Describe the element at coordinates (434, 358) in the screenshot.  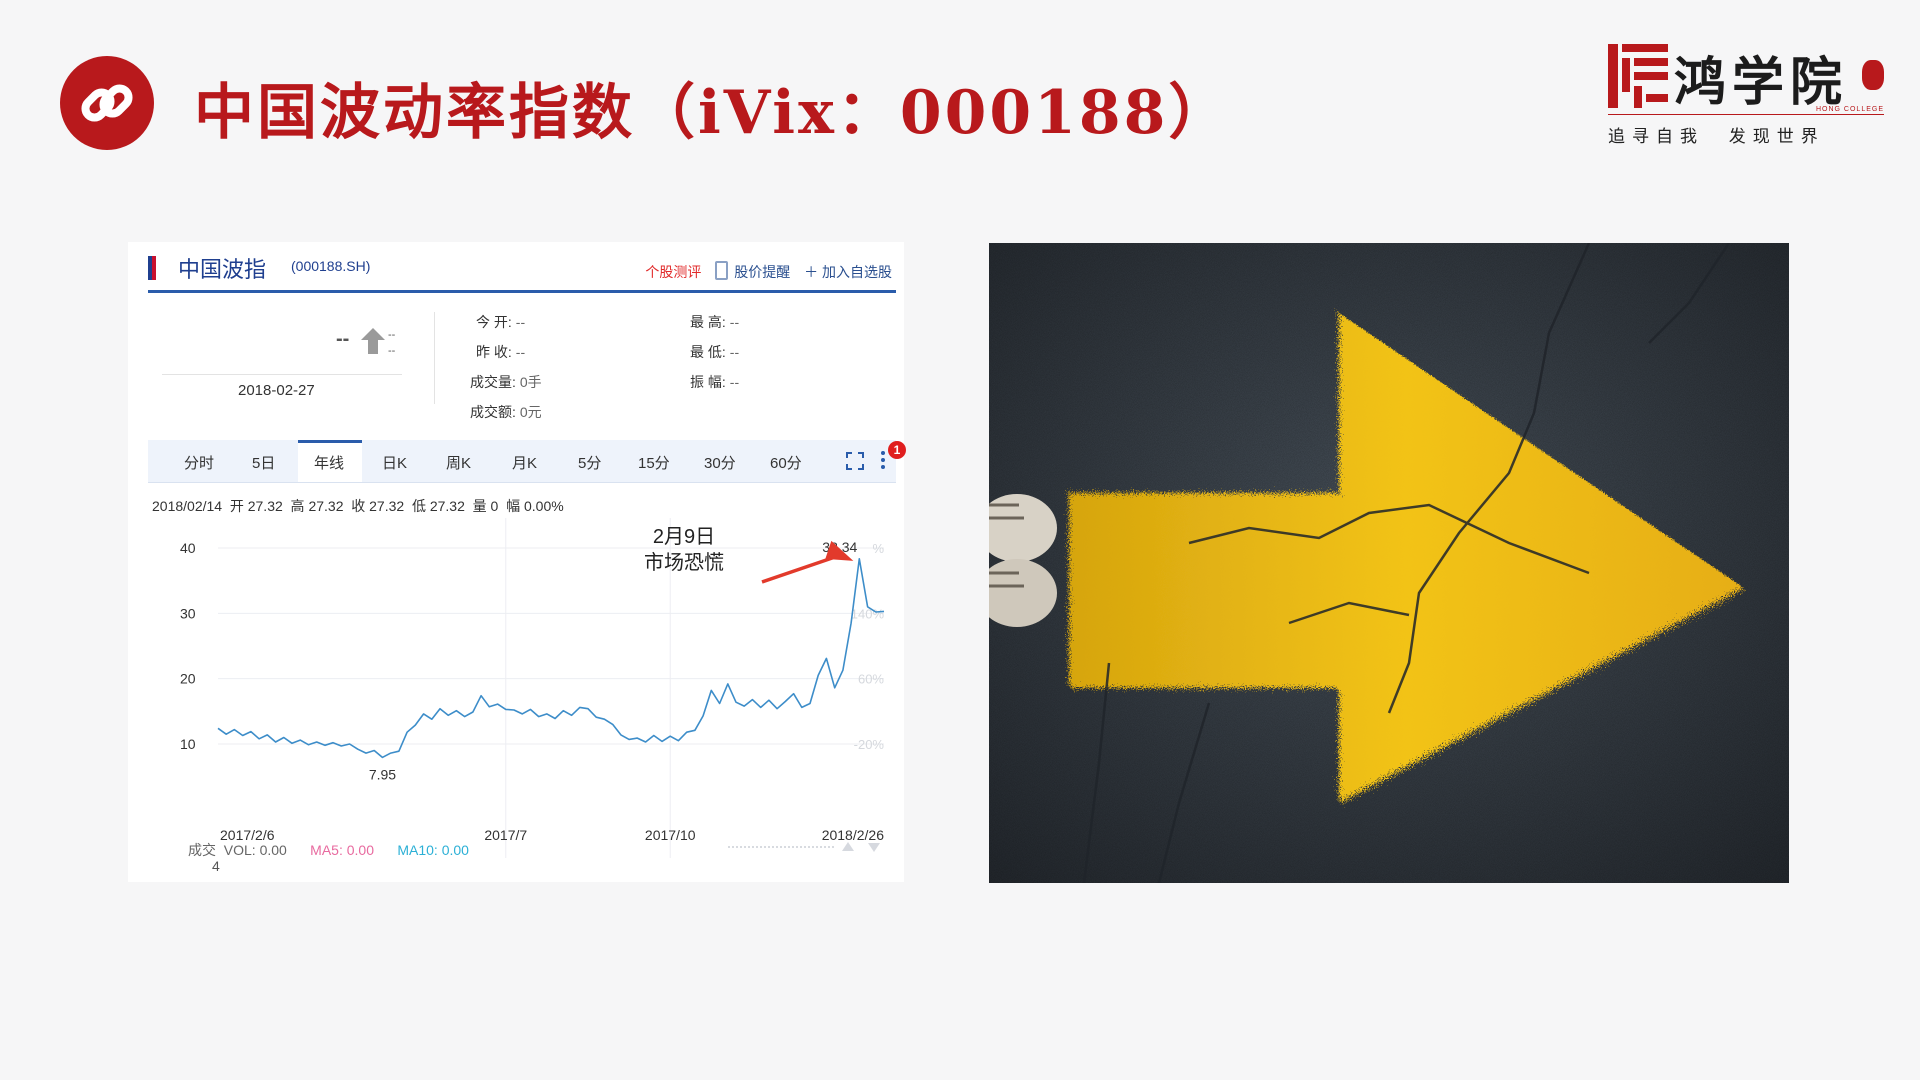
I see `quote-divider` at that location.